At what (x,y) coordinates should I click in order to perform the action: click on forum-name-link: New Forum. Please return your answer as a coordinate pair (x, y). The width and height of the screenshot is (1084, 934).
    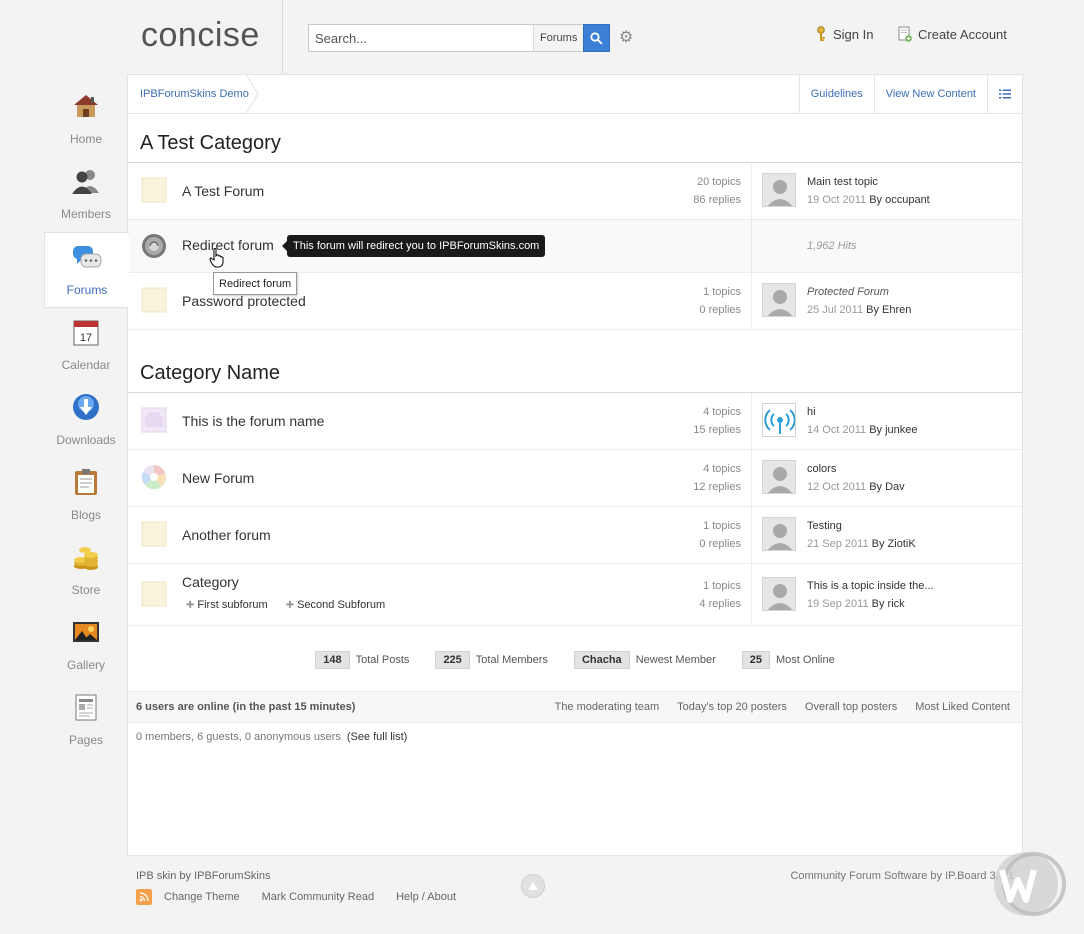
    Looking at the image, I should click on (218, 478).